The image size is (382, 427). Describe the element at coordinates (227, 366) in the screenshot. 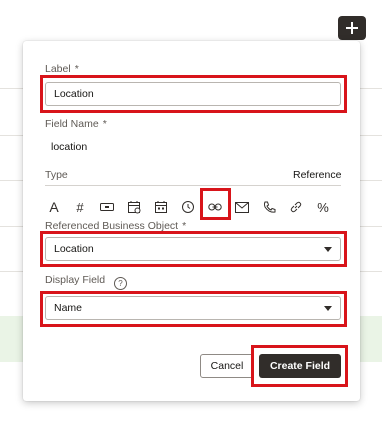

I see `cancel-button: Cancel` at that location.